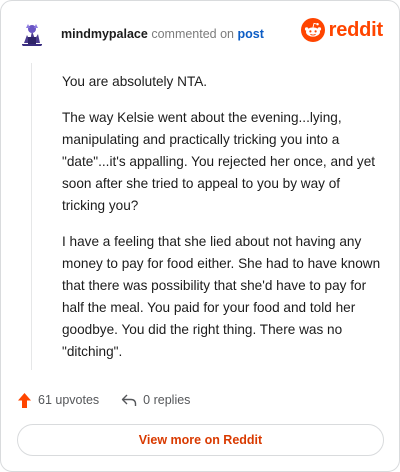 This screenshot has height=472, width=400. What do you see at coordinates (167, 400) in the screenshot?
I see `reply-count: 0 replies` at bounding box center [167, 400].